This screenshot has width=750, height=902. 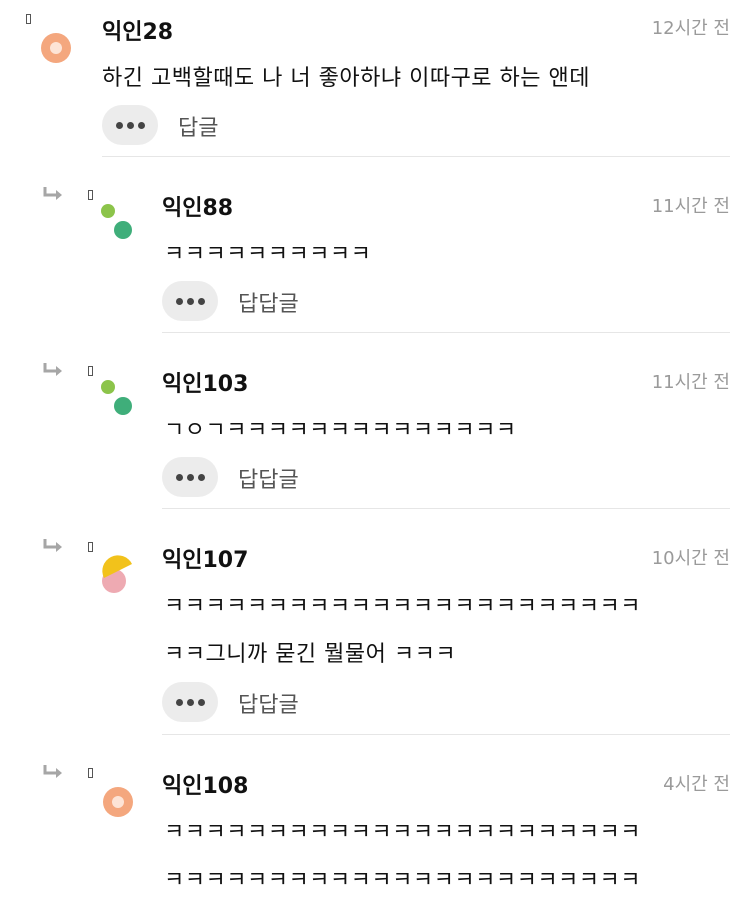 I want to click on comment-time: 12시간 전, so click(x=690, y=28).